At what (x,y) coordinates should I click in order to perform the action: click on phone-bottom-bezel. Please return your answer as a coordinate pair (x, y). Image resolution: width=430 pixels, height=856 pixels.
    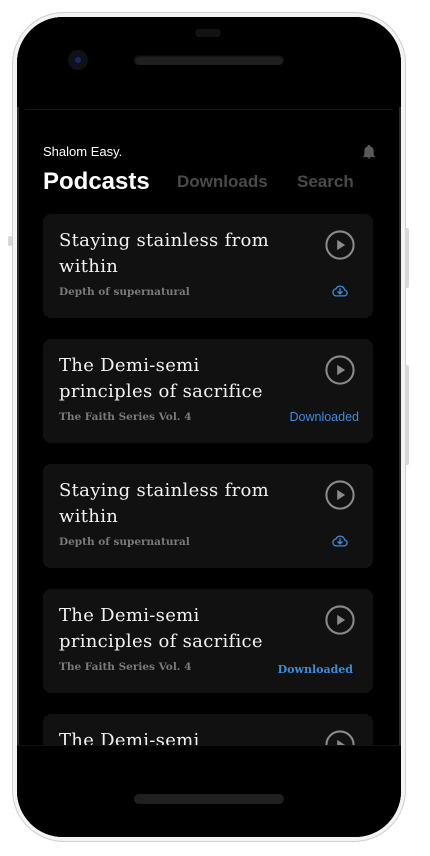
    Looking at the image, I should click on (209, 791).